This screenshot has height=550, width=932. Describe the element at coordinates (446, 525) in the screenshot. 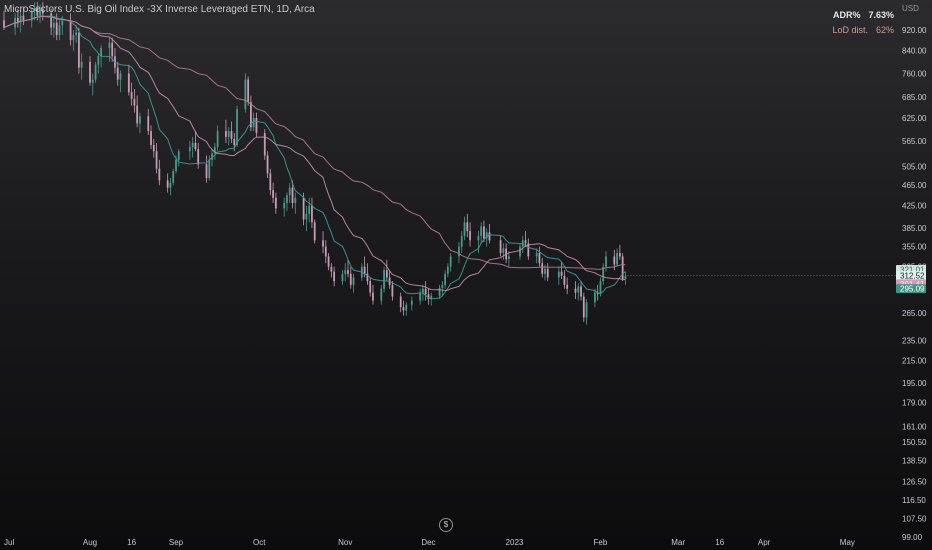

I see `dollar-icon: $` at that location.